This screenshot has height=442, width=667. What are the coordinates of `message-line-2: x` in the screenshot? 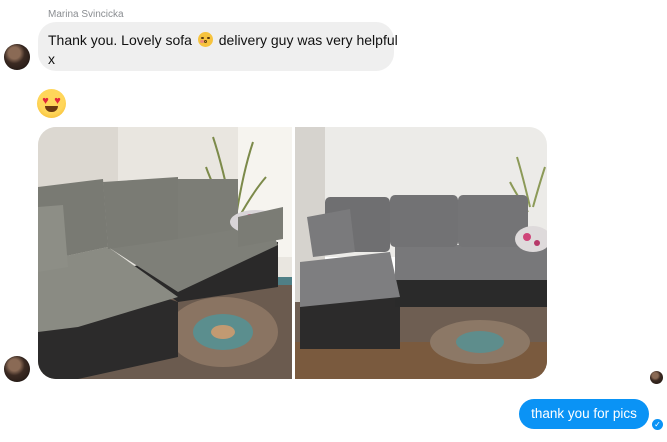 It's located at (51, 59).